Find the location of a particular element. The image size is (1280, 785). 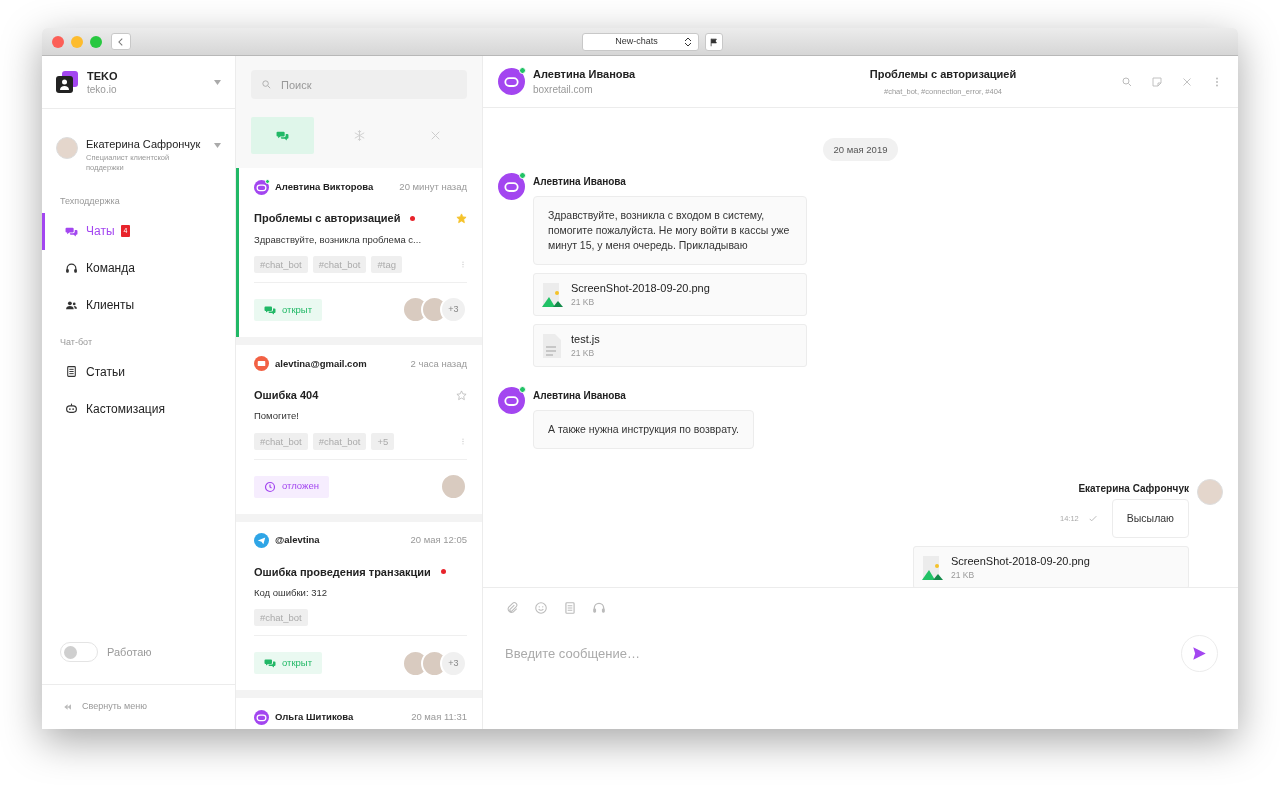

chat-subject: Проблемы с авторизацией is located at coordinates (943, 75).